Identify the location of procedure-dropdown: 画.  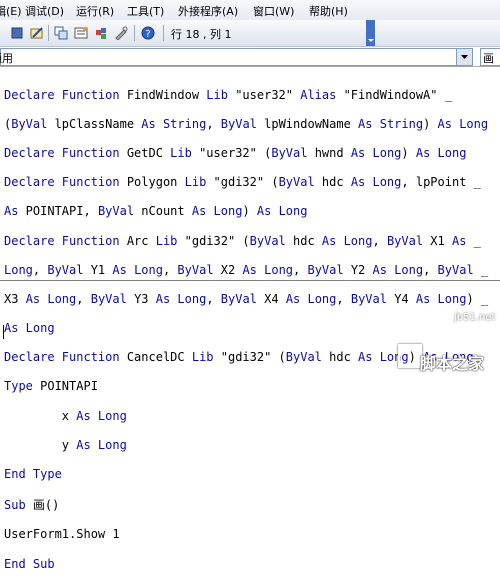
(490, 57).